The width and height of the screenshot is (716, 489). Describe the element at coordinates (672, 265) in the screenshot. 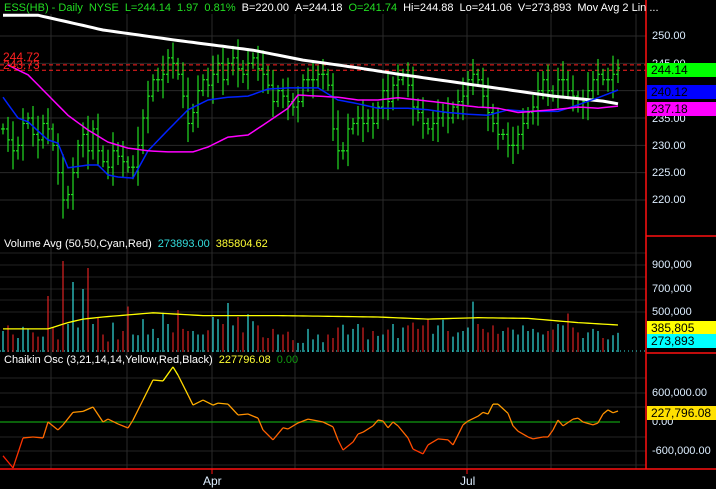

I see `volume-tick: 900,000` at that location.